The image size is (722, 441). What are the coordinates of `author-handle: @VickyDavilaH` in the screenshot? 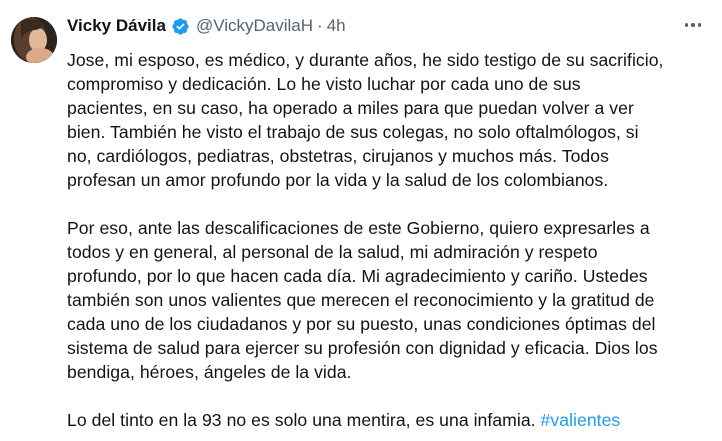 It's located at (254, 26).